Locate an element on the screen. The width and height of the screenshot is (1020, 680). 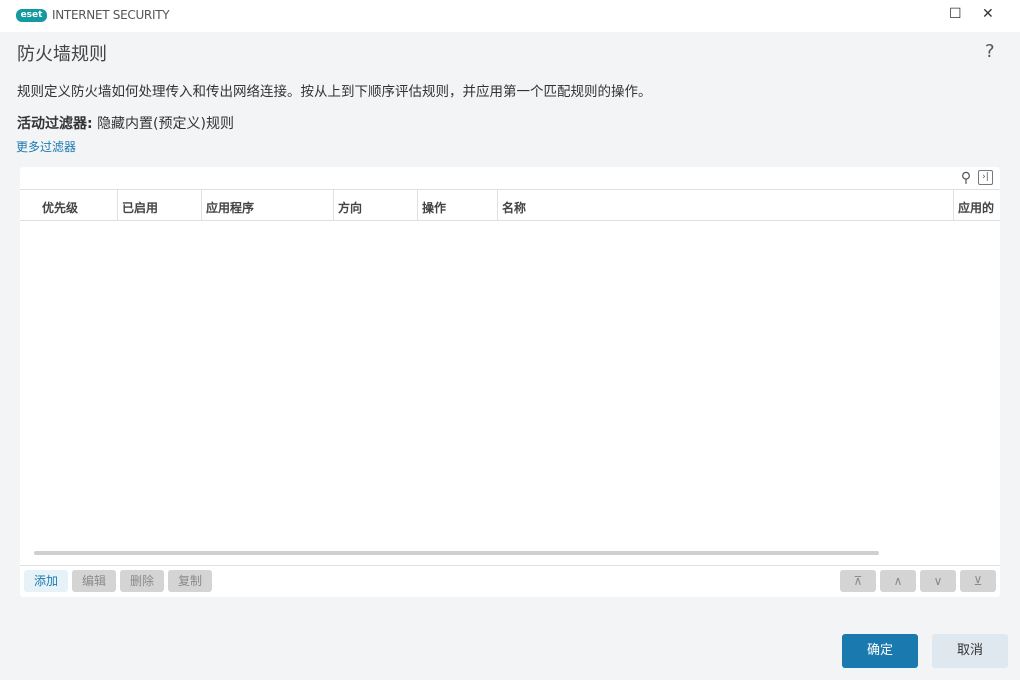
eset-logo: eset is located at coordinates (31, 15).